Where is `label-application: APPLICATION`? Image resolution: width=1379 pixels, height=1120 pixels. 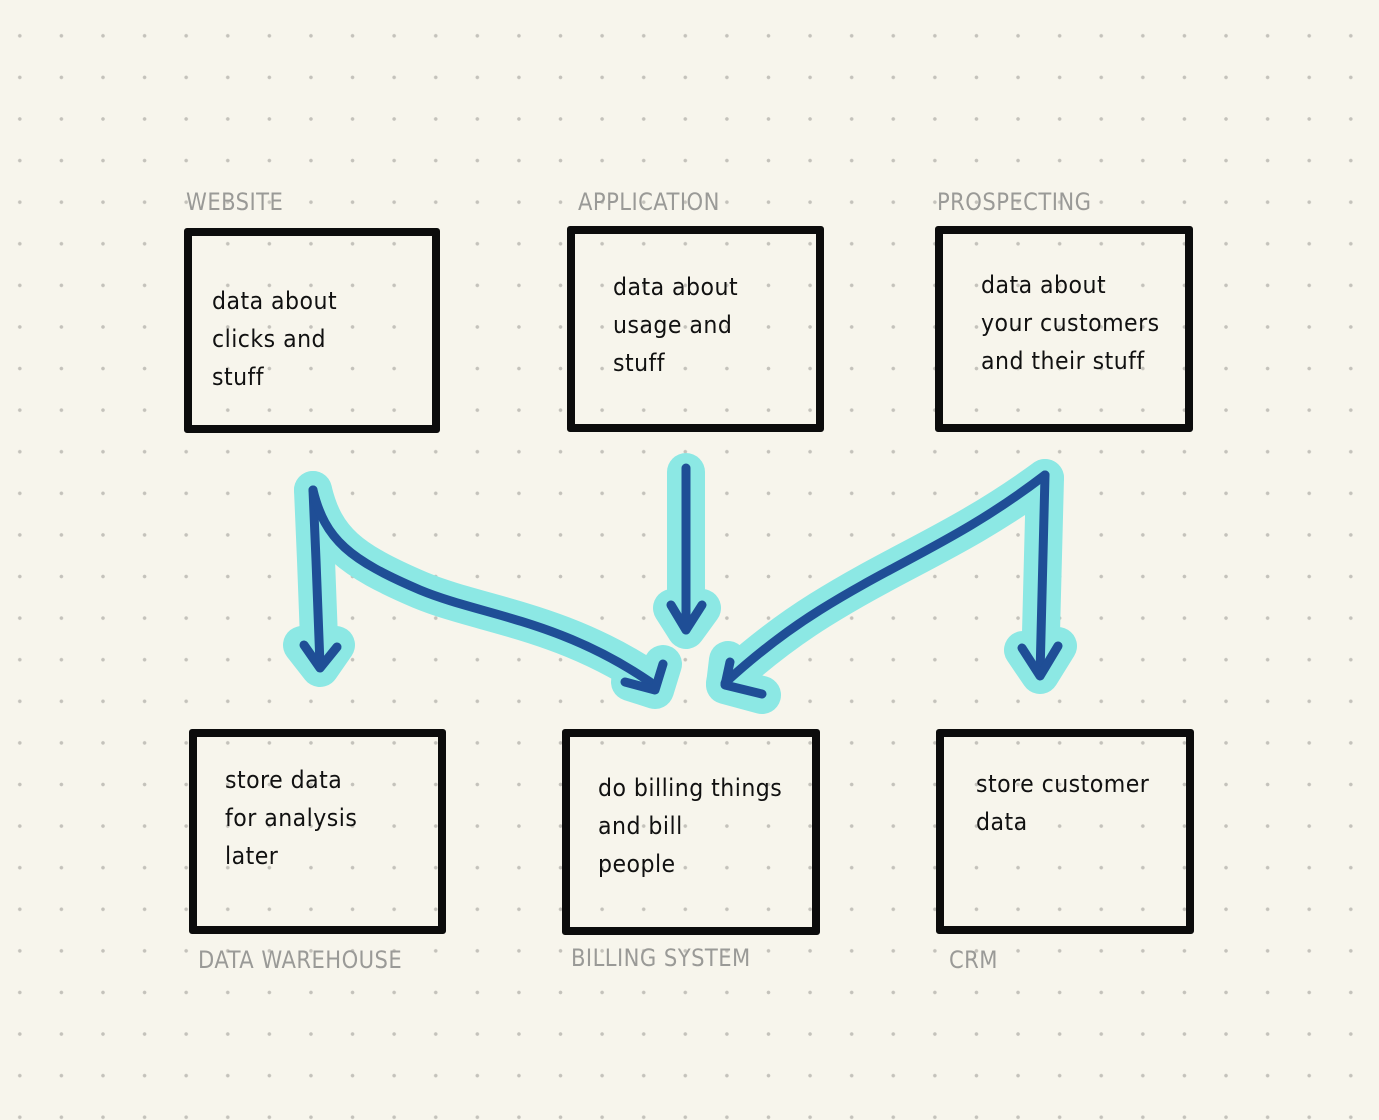
label-application: APPLICATION is located at coordinates (649, 202).